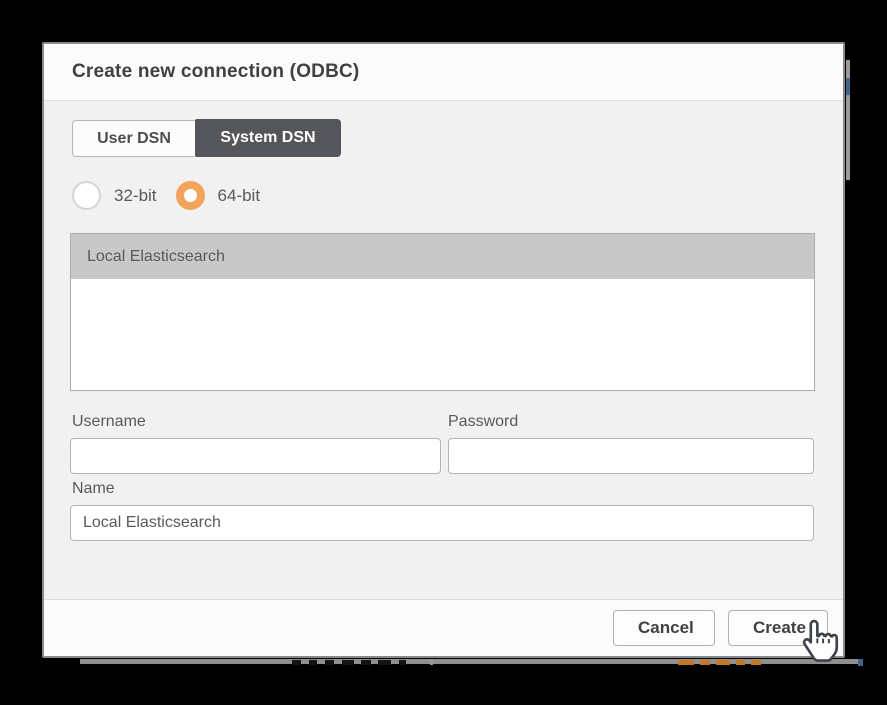 The width and height of the screenshot is (887, 705). I want to click on cancel-button: Cancel, so click(664, 628).